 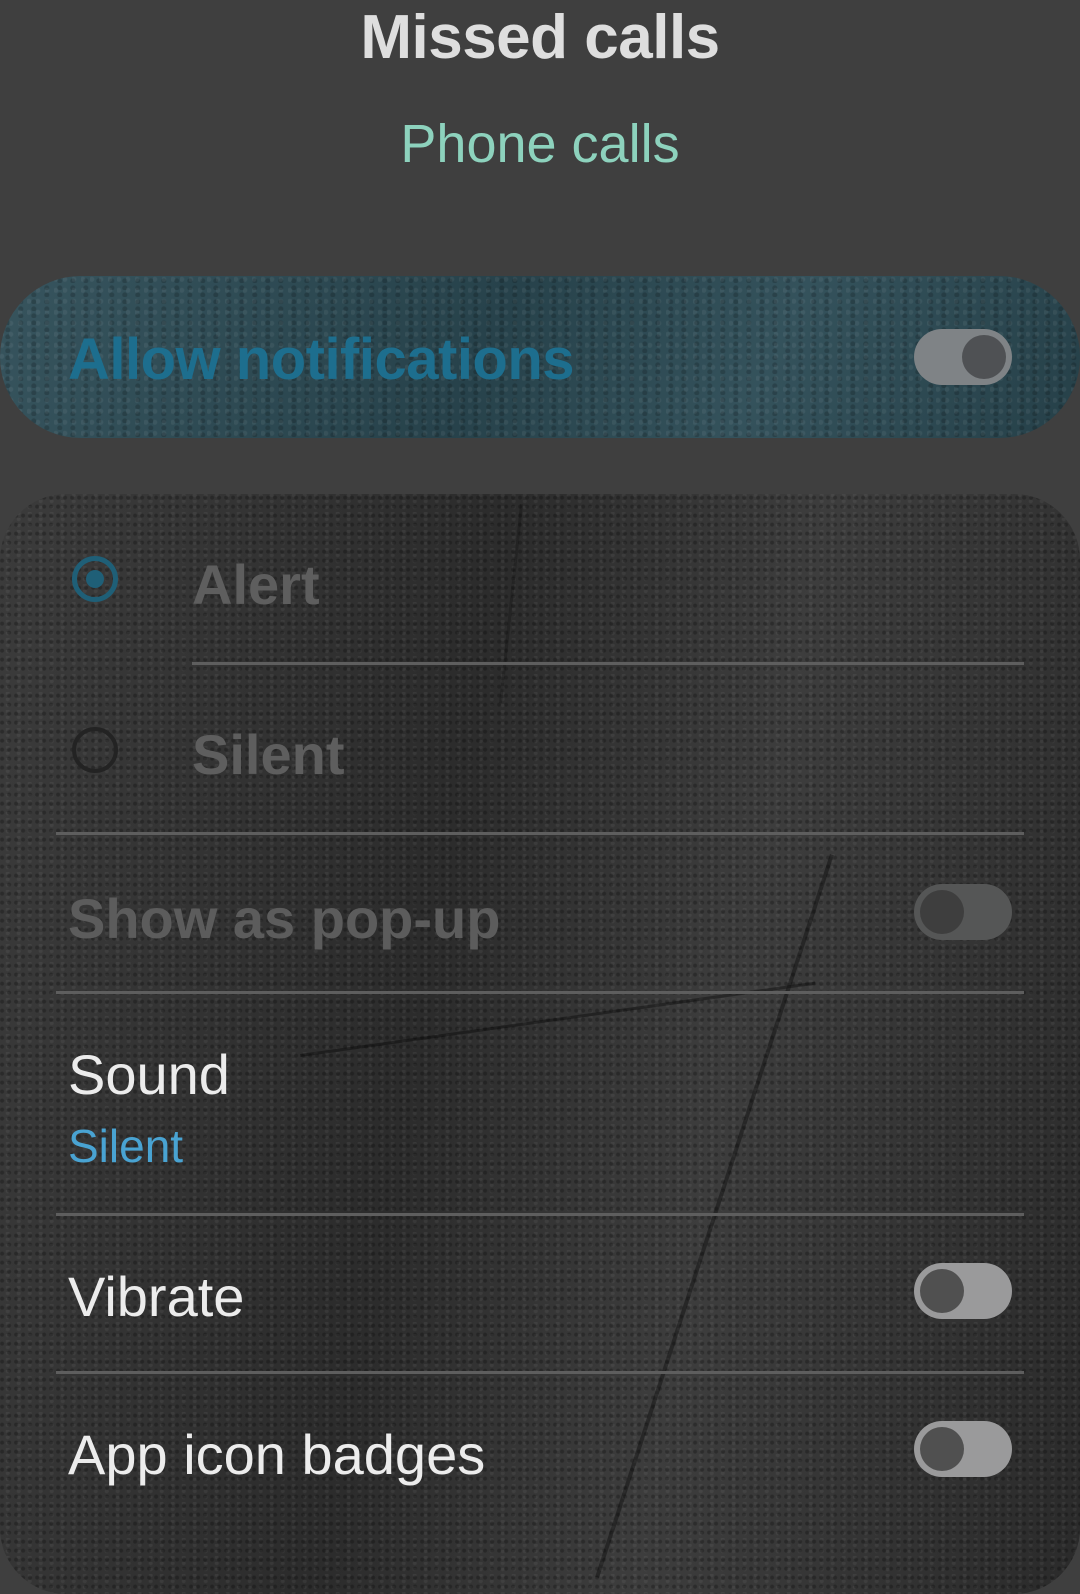 I want to click on app-icon-badges-label: App icon badges, so click(x=277, y=1454).